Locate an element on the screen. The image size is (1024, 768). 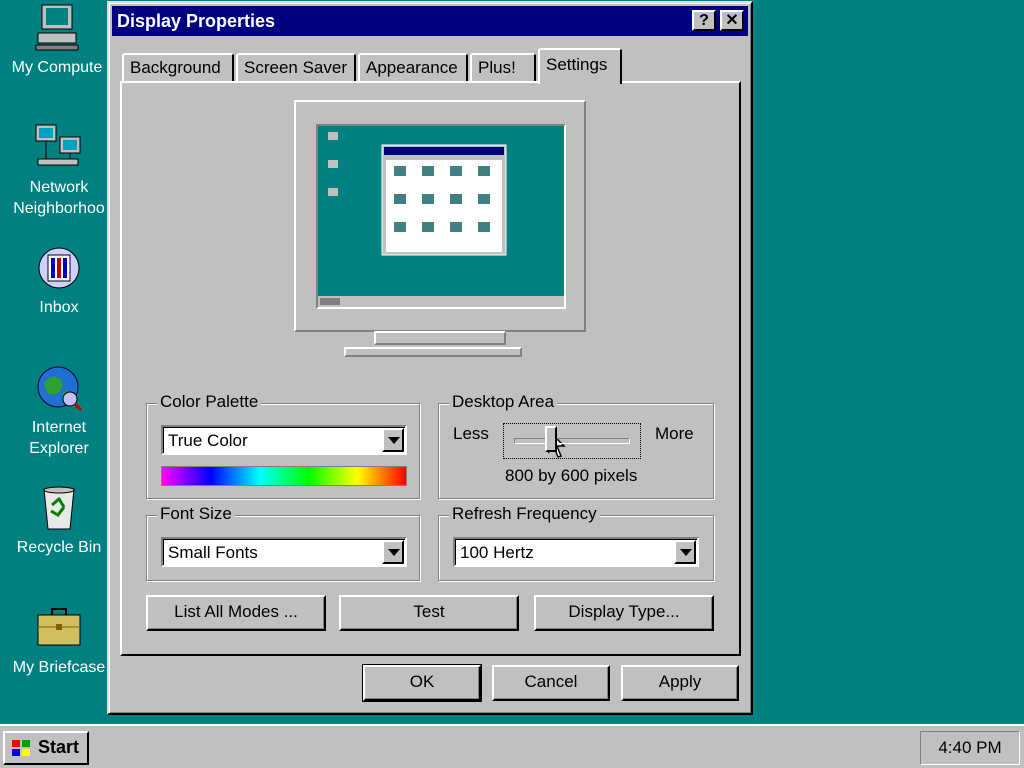
tab-screen-saver: Screen Saver is located at coordinates (296, 67).